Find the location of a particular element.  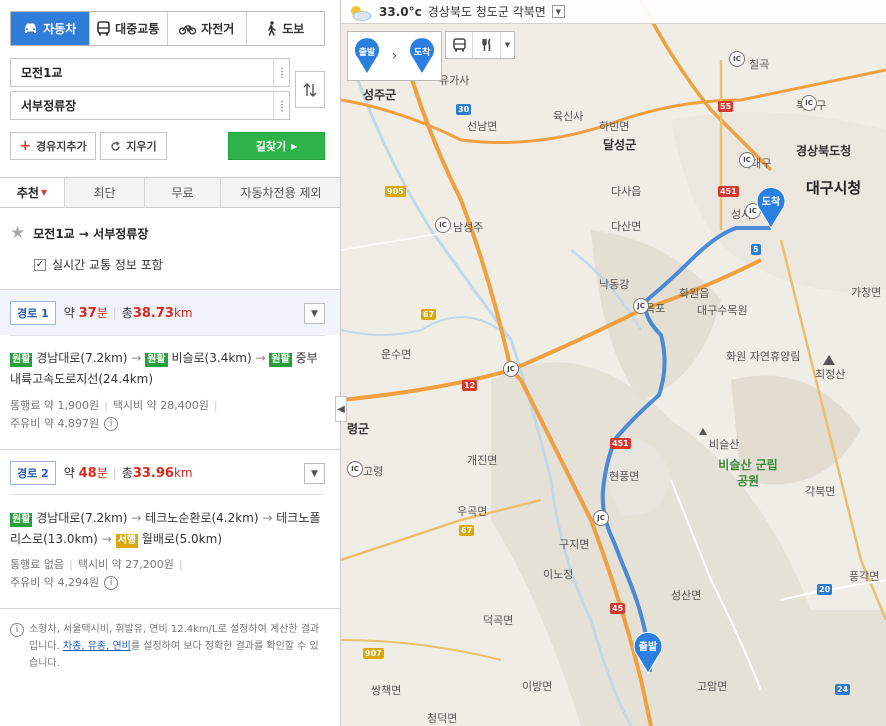

tab-exclude-expressway-label: 자동차전용 제외 is located at coordinates (281, 193).